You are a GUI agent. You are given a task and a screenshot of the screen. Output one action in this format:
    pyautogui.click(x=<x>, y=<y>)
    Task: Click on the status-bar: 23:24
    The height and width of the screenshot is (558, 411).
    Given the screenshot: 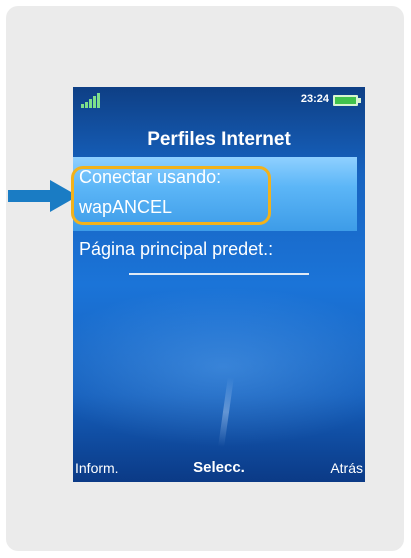 What is the action you would take?
    pyautogui.click(x=219, y=100)
    